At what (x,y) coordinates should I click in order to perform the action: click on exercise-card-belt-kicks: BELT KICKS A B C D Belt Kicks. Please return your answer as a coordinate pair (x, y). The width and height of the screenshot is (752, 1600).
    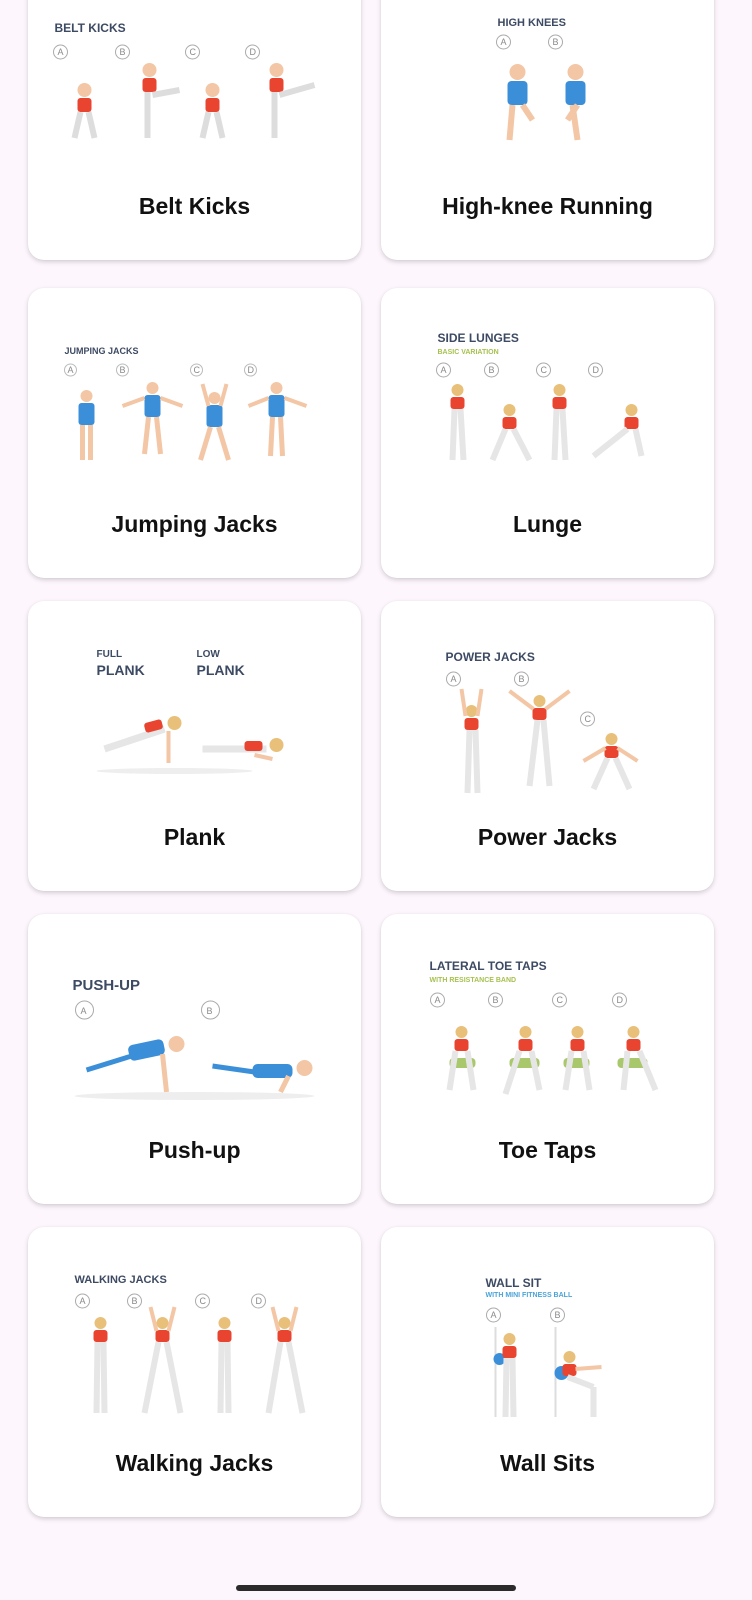
    Looking at the image, I should click on (194, 130).